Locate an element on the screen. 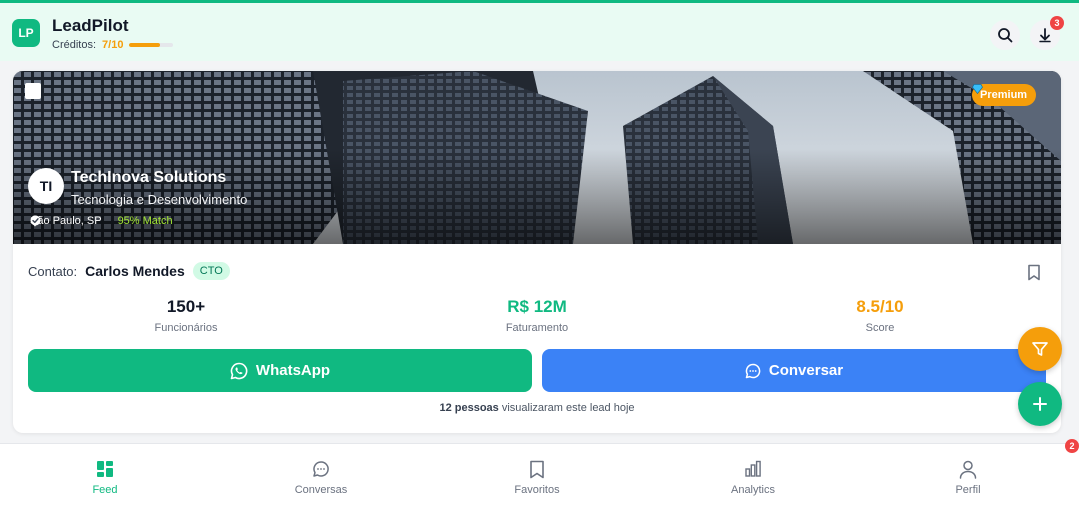 This screenshot has height=507, width=1079. filter-button is located at coordinates (1040, 349).